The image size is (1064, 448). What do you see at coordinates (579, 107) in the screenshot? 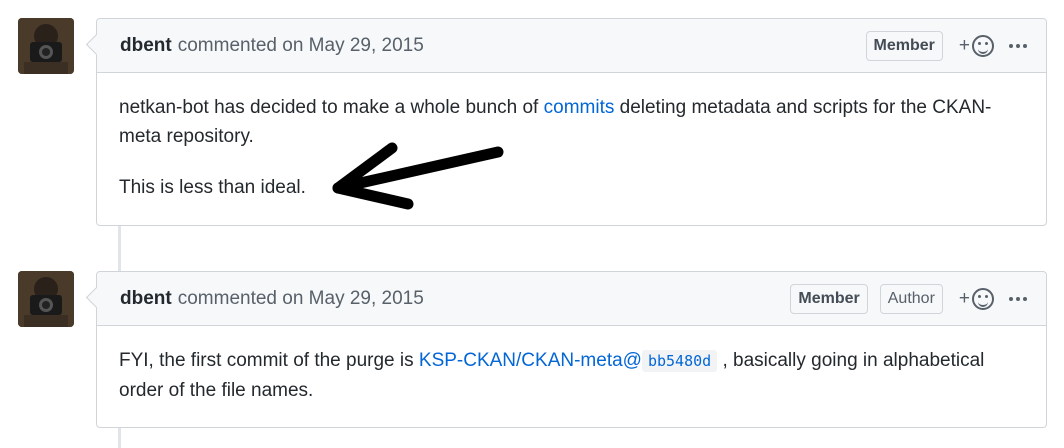
I see `commits-link: commits` at bounding box center [579, 107].